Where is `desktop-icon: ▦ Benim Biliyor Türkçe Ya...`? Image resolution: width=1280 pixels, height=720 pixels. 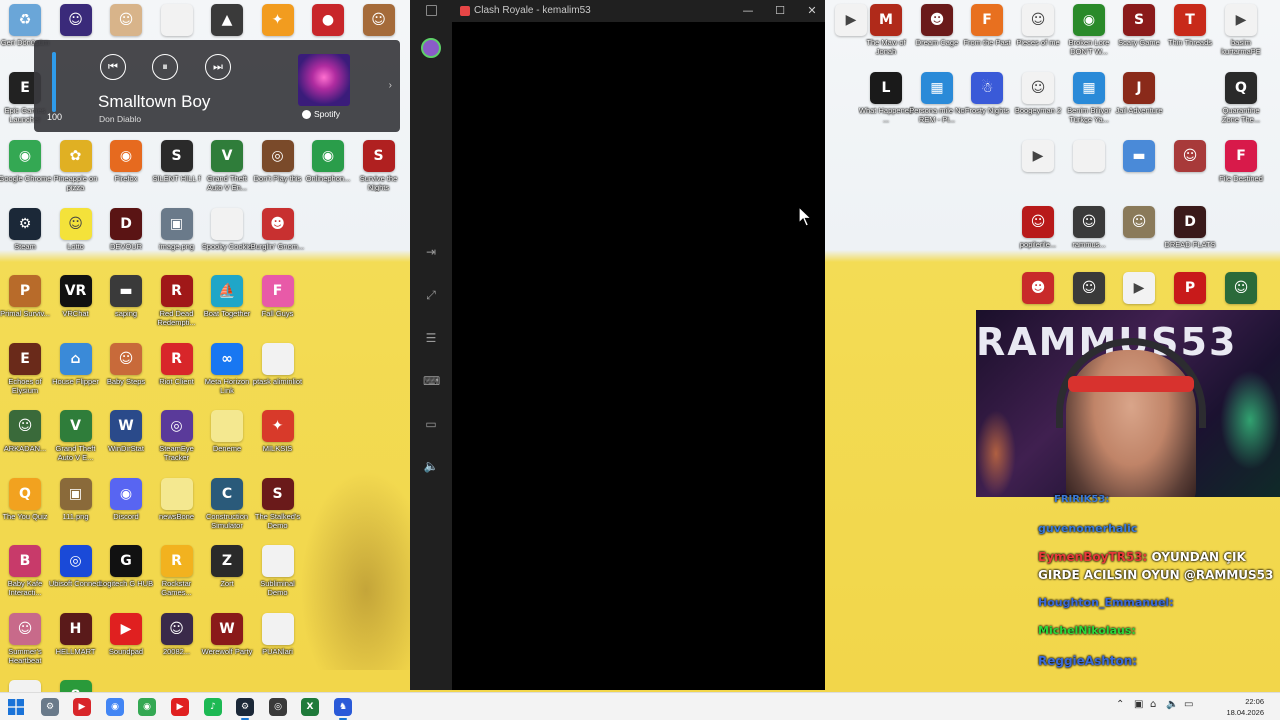 desktop-icon: ▦ Benim Biliyor Türkçe Ya... is located at coordinates (1089, 104).